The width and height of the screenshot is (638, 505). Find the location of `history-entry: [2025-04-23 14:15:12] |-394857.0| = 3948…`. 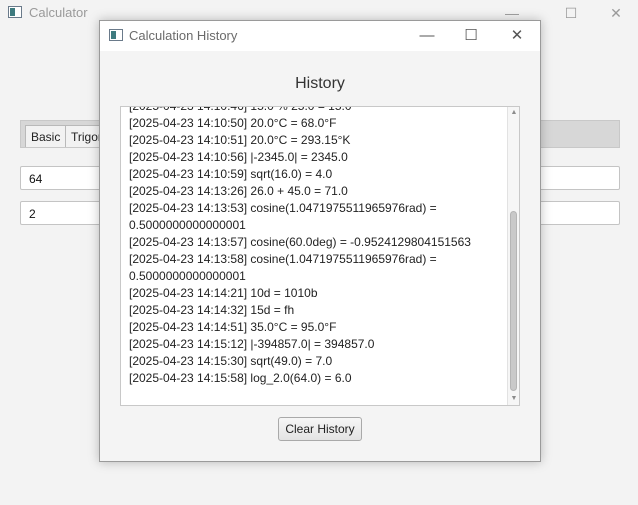

history-entry: [2025-04-23 14:15:12] |-394857.0| = 3948… is located at coordinates (252, 344).